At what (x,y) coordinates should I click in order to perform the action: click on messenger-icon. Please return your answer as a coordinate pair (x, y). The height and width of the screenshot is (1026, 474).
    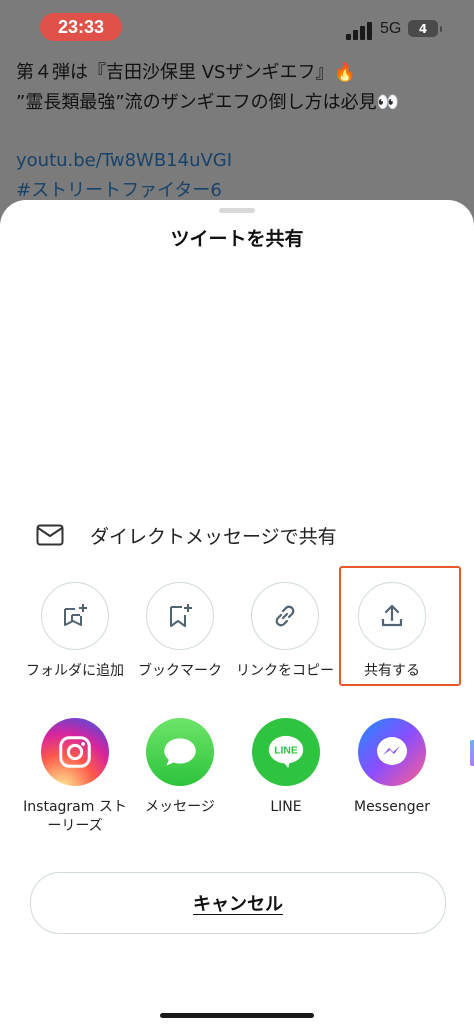
    Looking at the image, I should click on (392, 752).